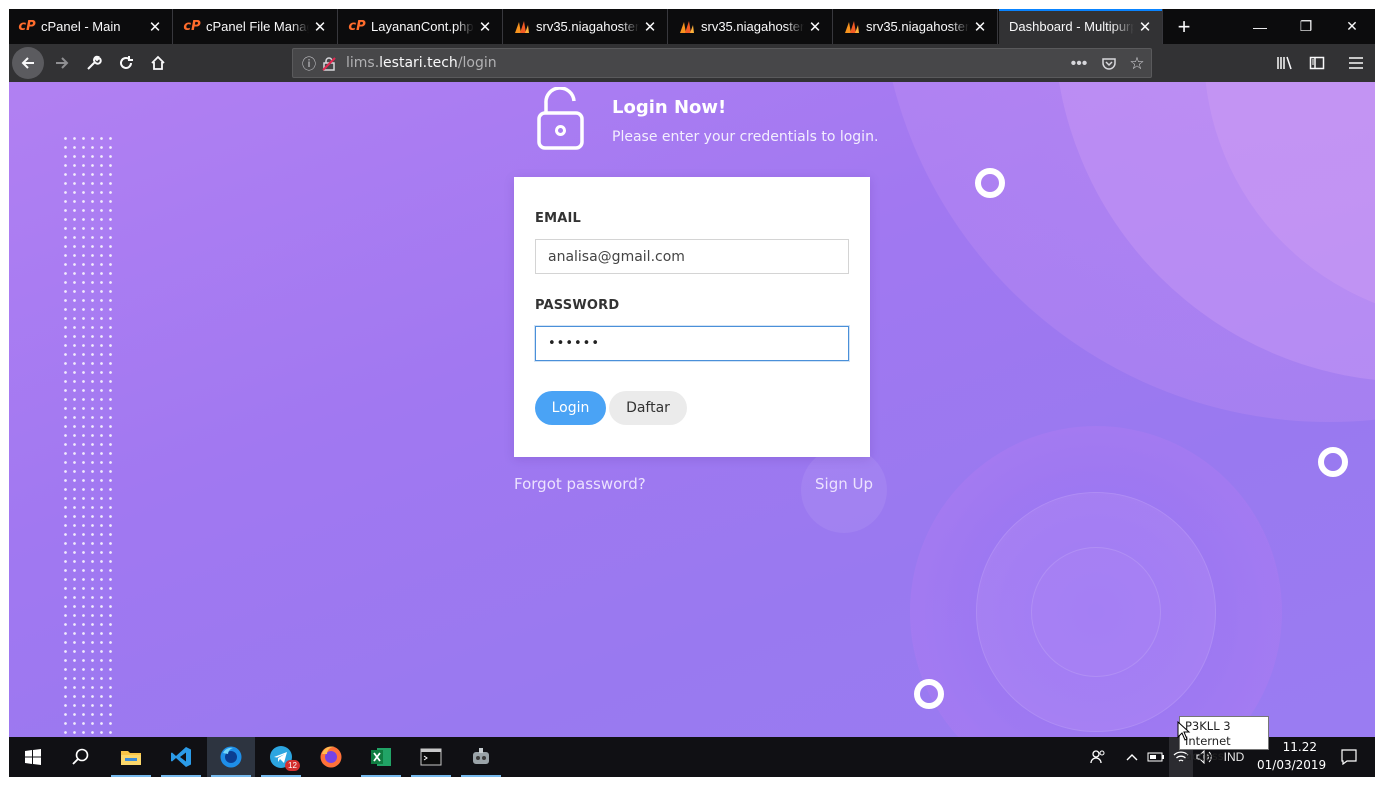  I want to click on back-arrow-icon, so click(27, 63).